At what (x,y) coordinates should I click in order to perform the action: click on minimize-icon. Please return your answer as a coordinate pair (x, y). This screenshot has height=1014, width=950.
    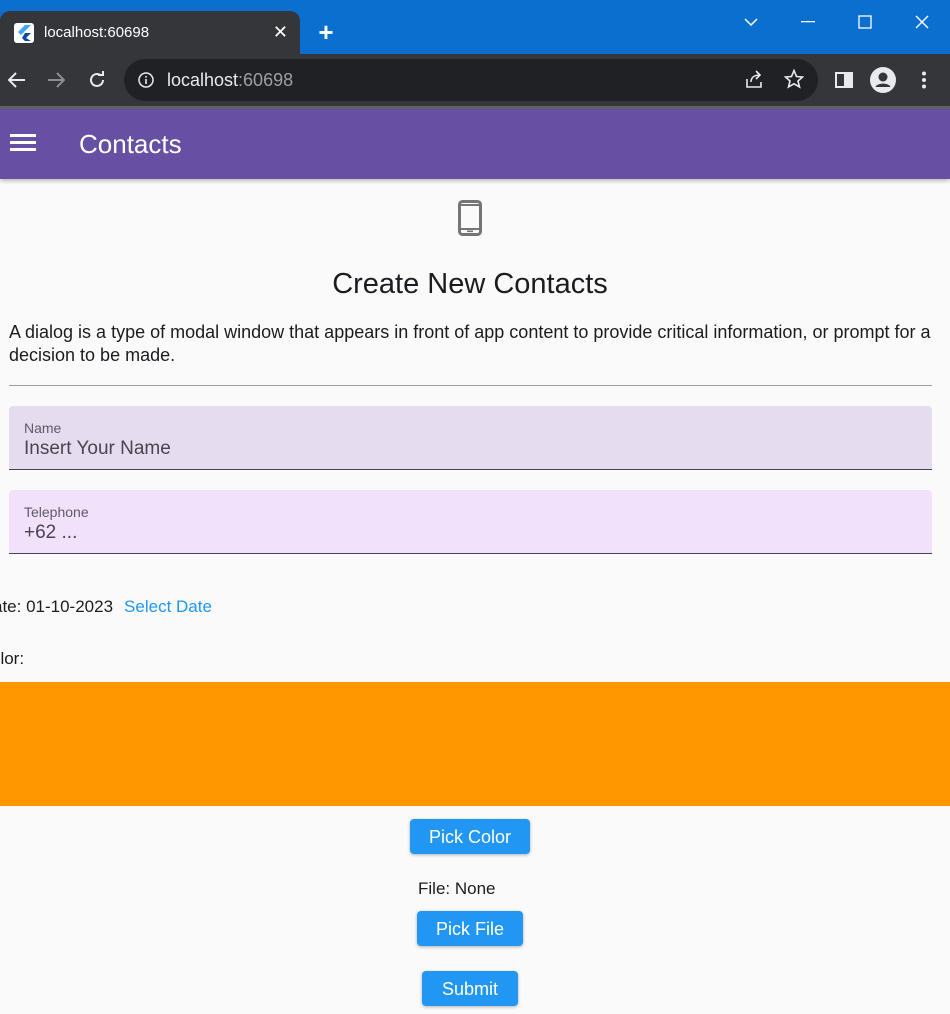
    Looking at the image, I should click on (808, 22).